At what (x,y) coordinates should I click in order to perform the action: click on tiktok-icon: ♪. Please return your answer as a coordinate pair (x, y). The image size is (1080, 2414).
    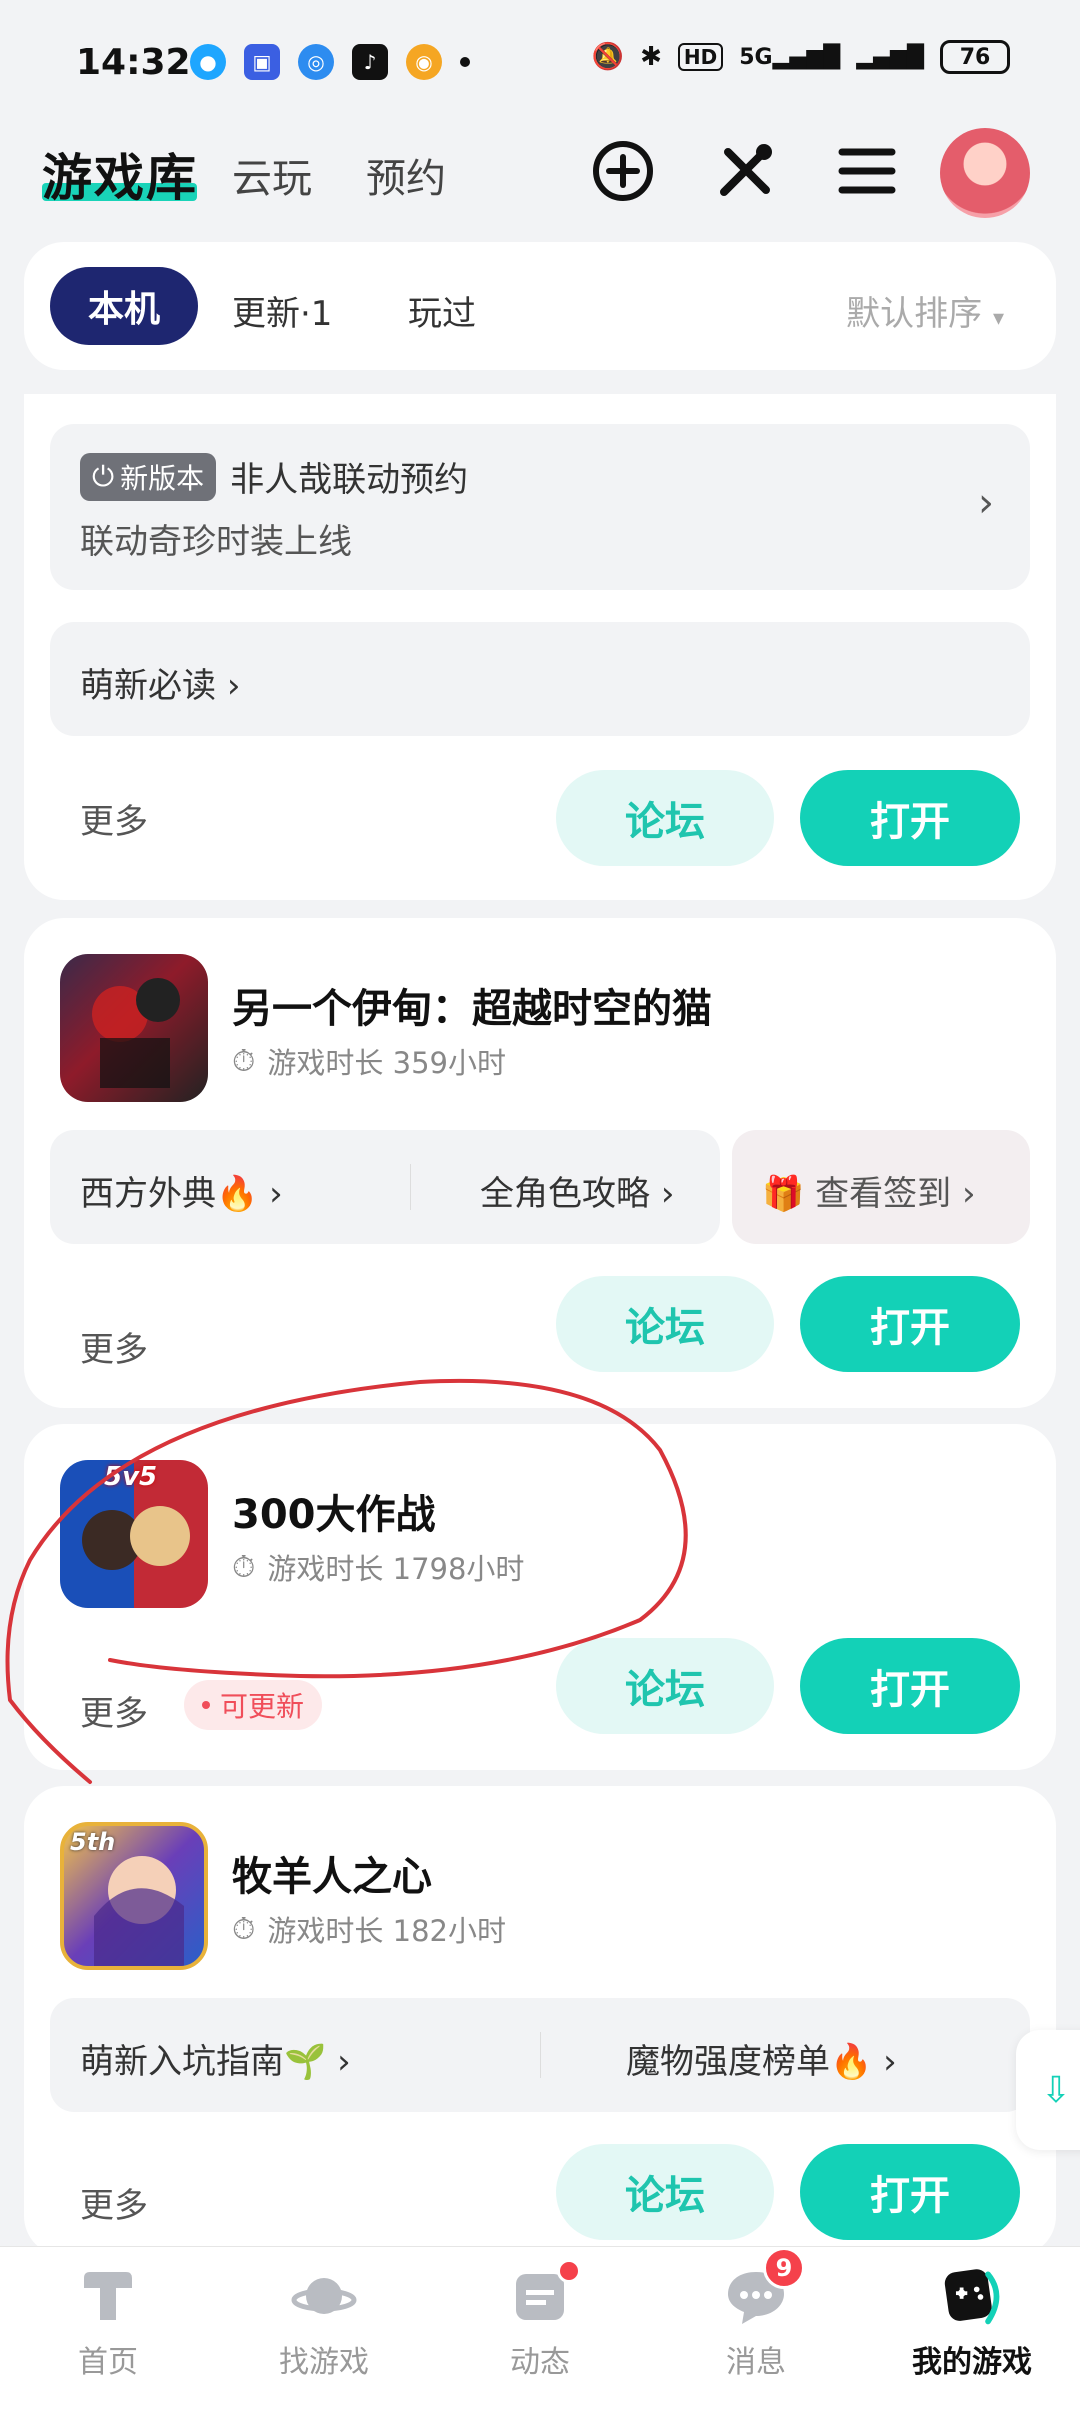
    Looking at the image, I should click on (370, 62).